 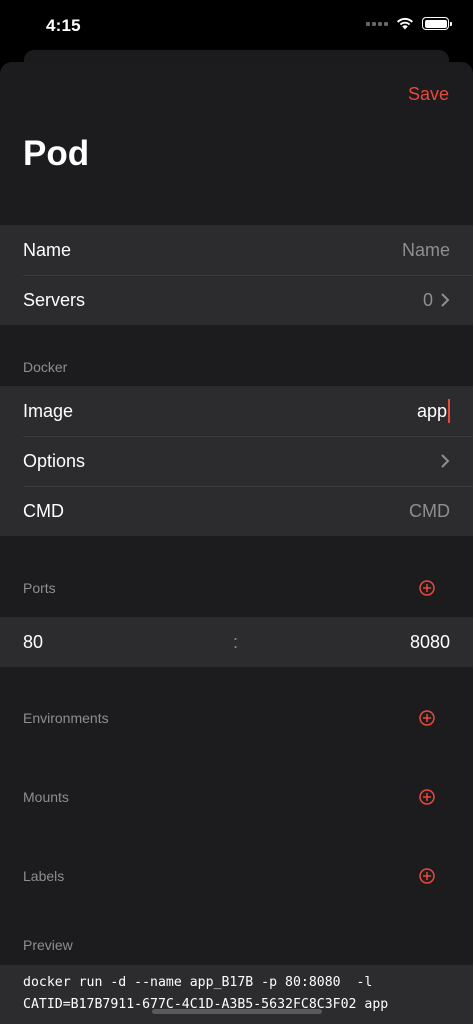 I want to click on ports-section-header: Ports, so click(x=39, y=588).